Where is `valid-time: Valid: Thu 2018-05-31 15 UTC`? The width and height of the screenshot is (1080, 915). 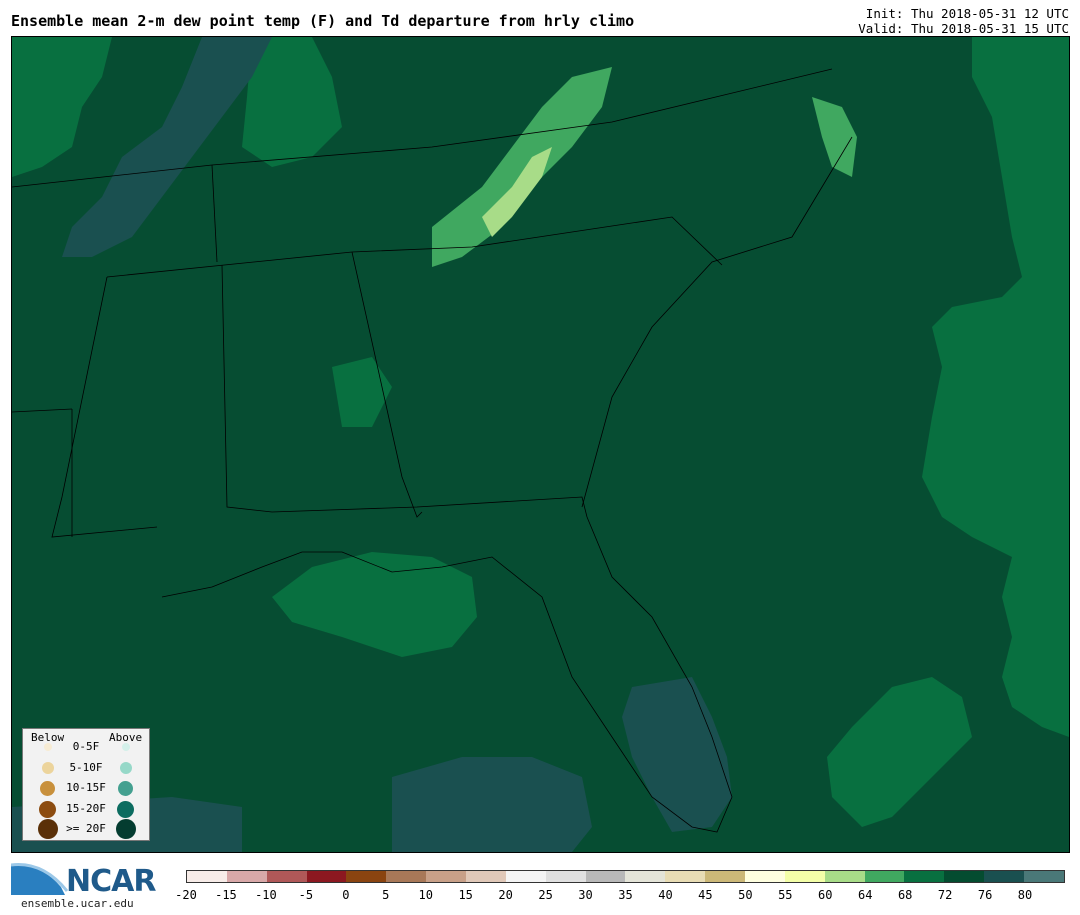 valid-time: Valid: Thu 2018-05-31 15 UTC is located at coordinates (963, 28).